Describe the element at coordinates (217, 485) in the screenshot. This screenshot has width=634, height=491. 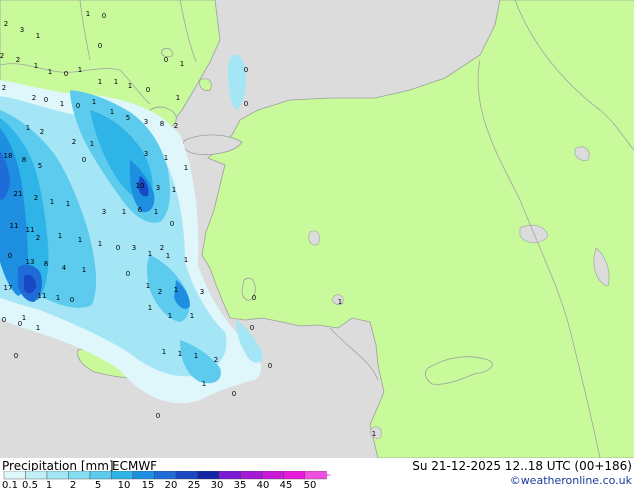
I see `legend-tick-label: 30` at that location.